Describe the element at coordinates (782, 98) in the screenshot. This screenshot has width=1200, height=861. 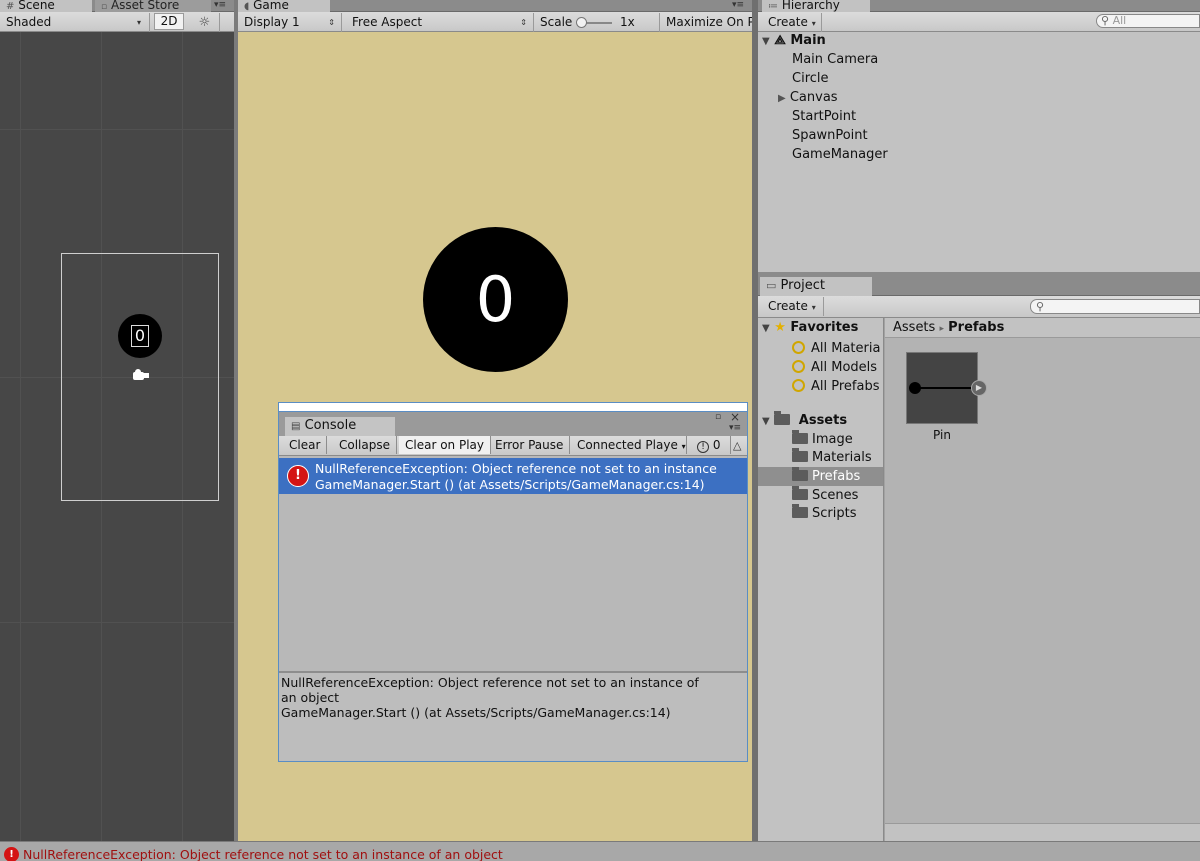
I see `expand-arrow-icon: ▶` at that location.